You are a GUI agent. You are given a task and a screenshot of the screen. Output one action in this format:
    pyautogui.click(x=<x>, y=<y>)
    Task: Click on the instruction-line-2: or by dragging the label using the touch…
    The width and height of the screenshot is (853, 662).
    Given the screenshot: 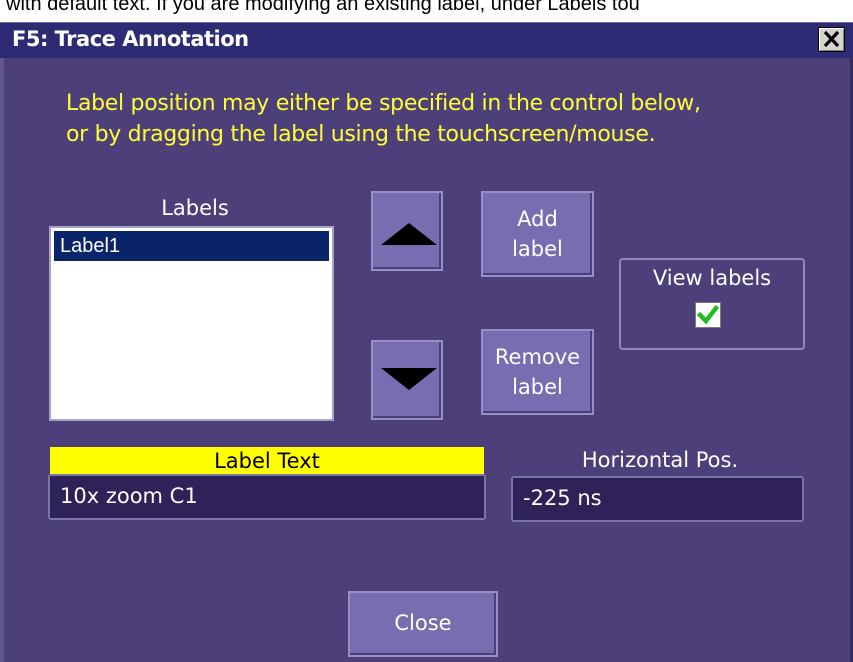 What is the action you would take?
    pyautogui.click(x=361, y=134)
    